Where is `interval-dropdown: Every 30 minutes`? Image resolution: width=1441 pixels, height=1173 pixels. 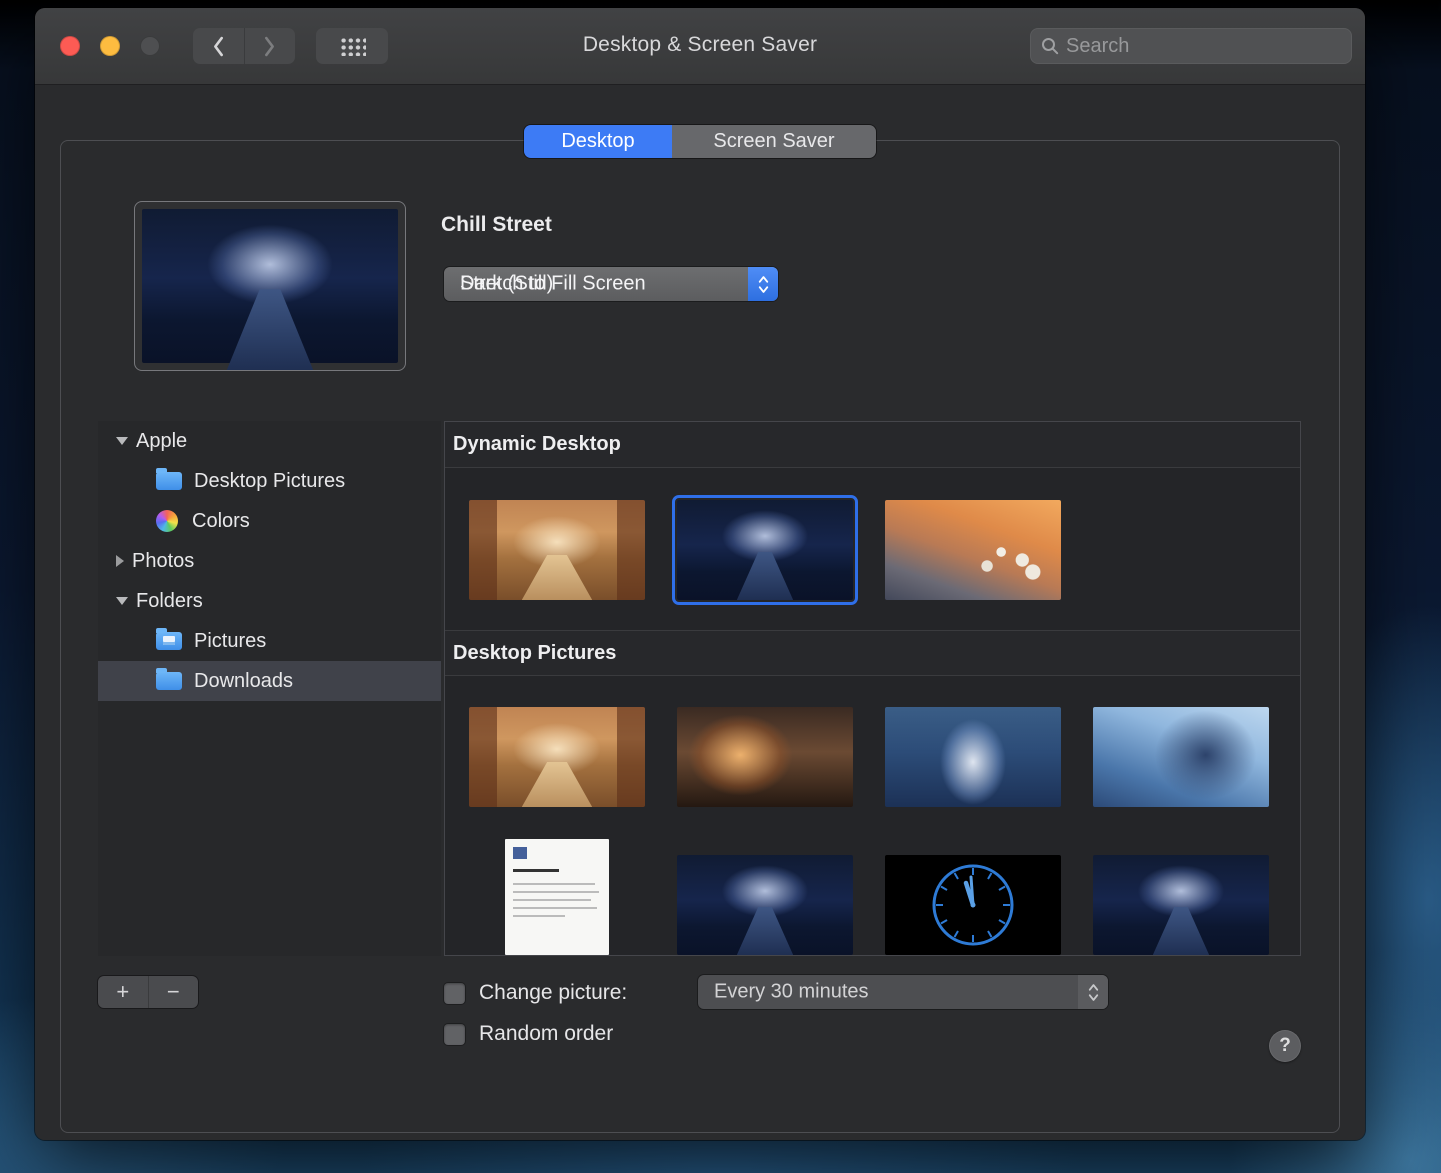
interval-dropdown: Every 30 minutes is located at coordinates (903, 992).